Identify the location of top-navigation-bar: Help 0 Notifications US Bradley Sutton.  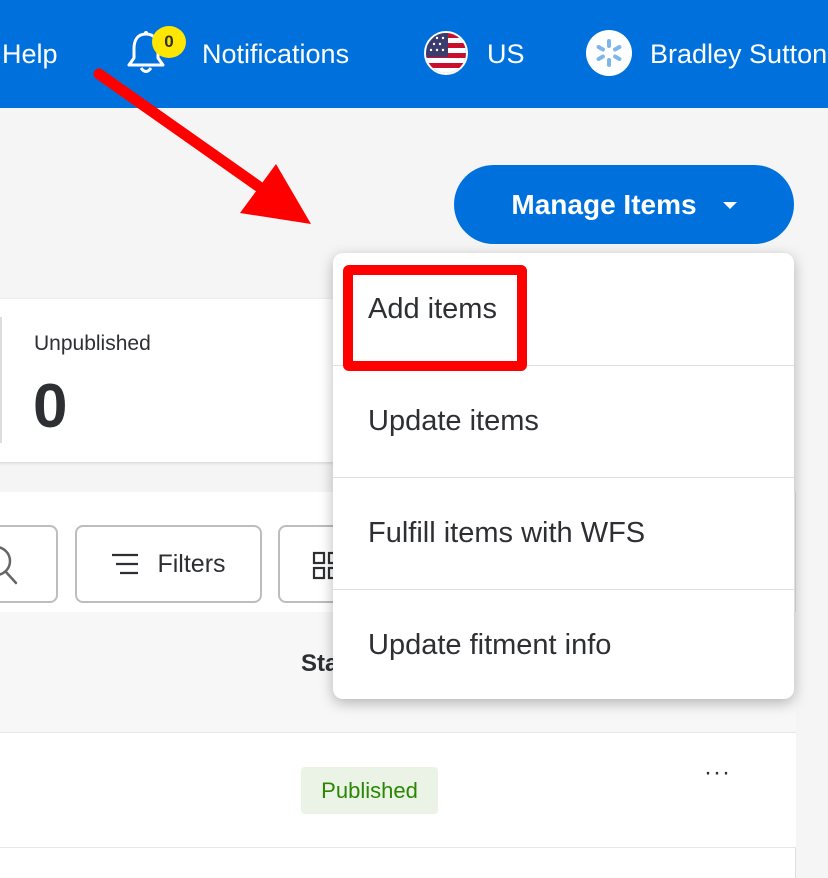
(414, 54).